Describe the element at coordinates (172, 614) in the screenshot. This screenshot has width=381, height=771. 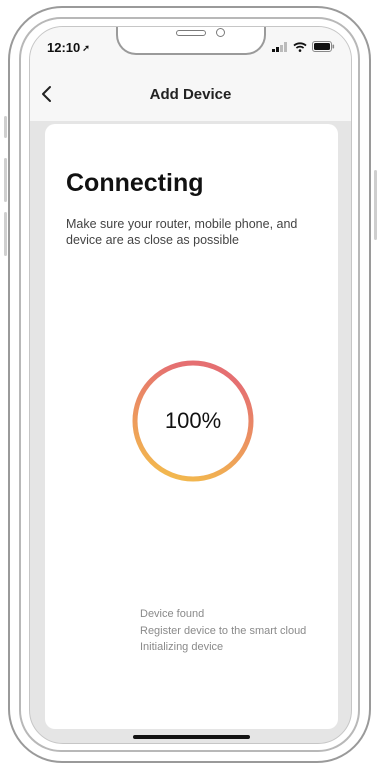
I see `status-step: Device found` at that location.